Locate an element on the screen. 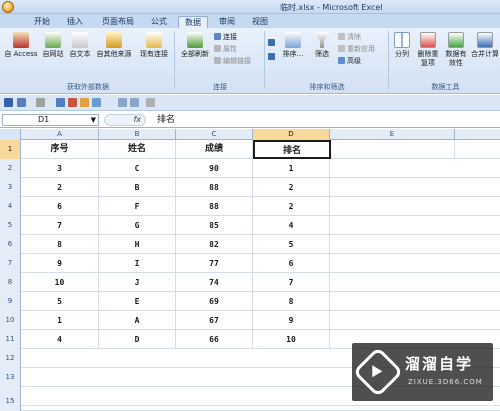 This screenshot has width=500, height=411. row-header: 3 is located at coordinates (10, 187).